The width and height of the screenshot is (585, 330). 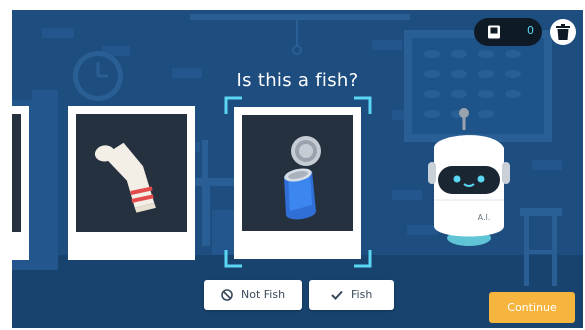 I want to click on trash-icon, so click(x=563, y=32).